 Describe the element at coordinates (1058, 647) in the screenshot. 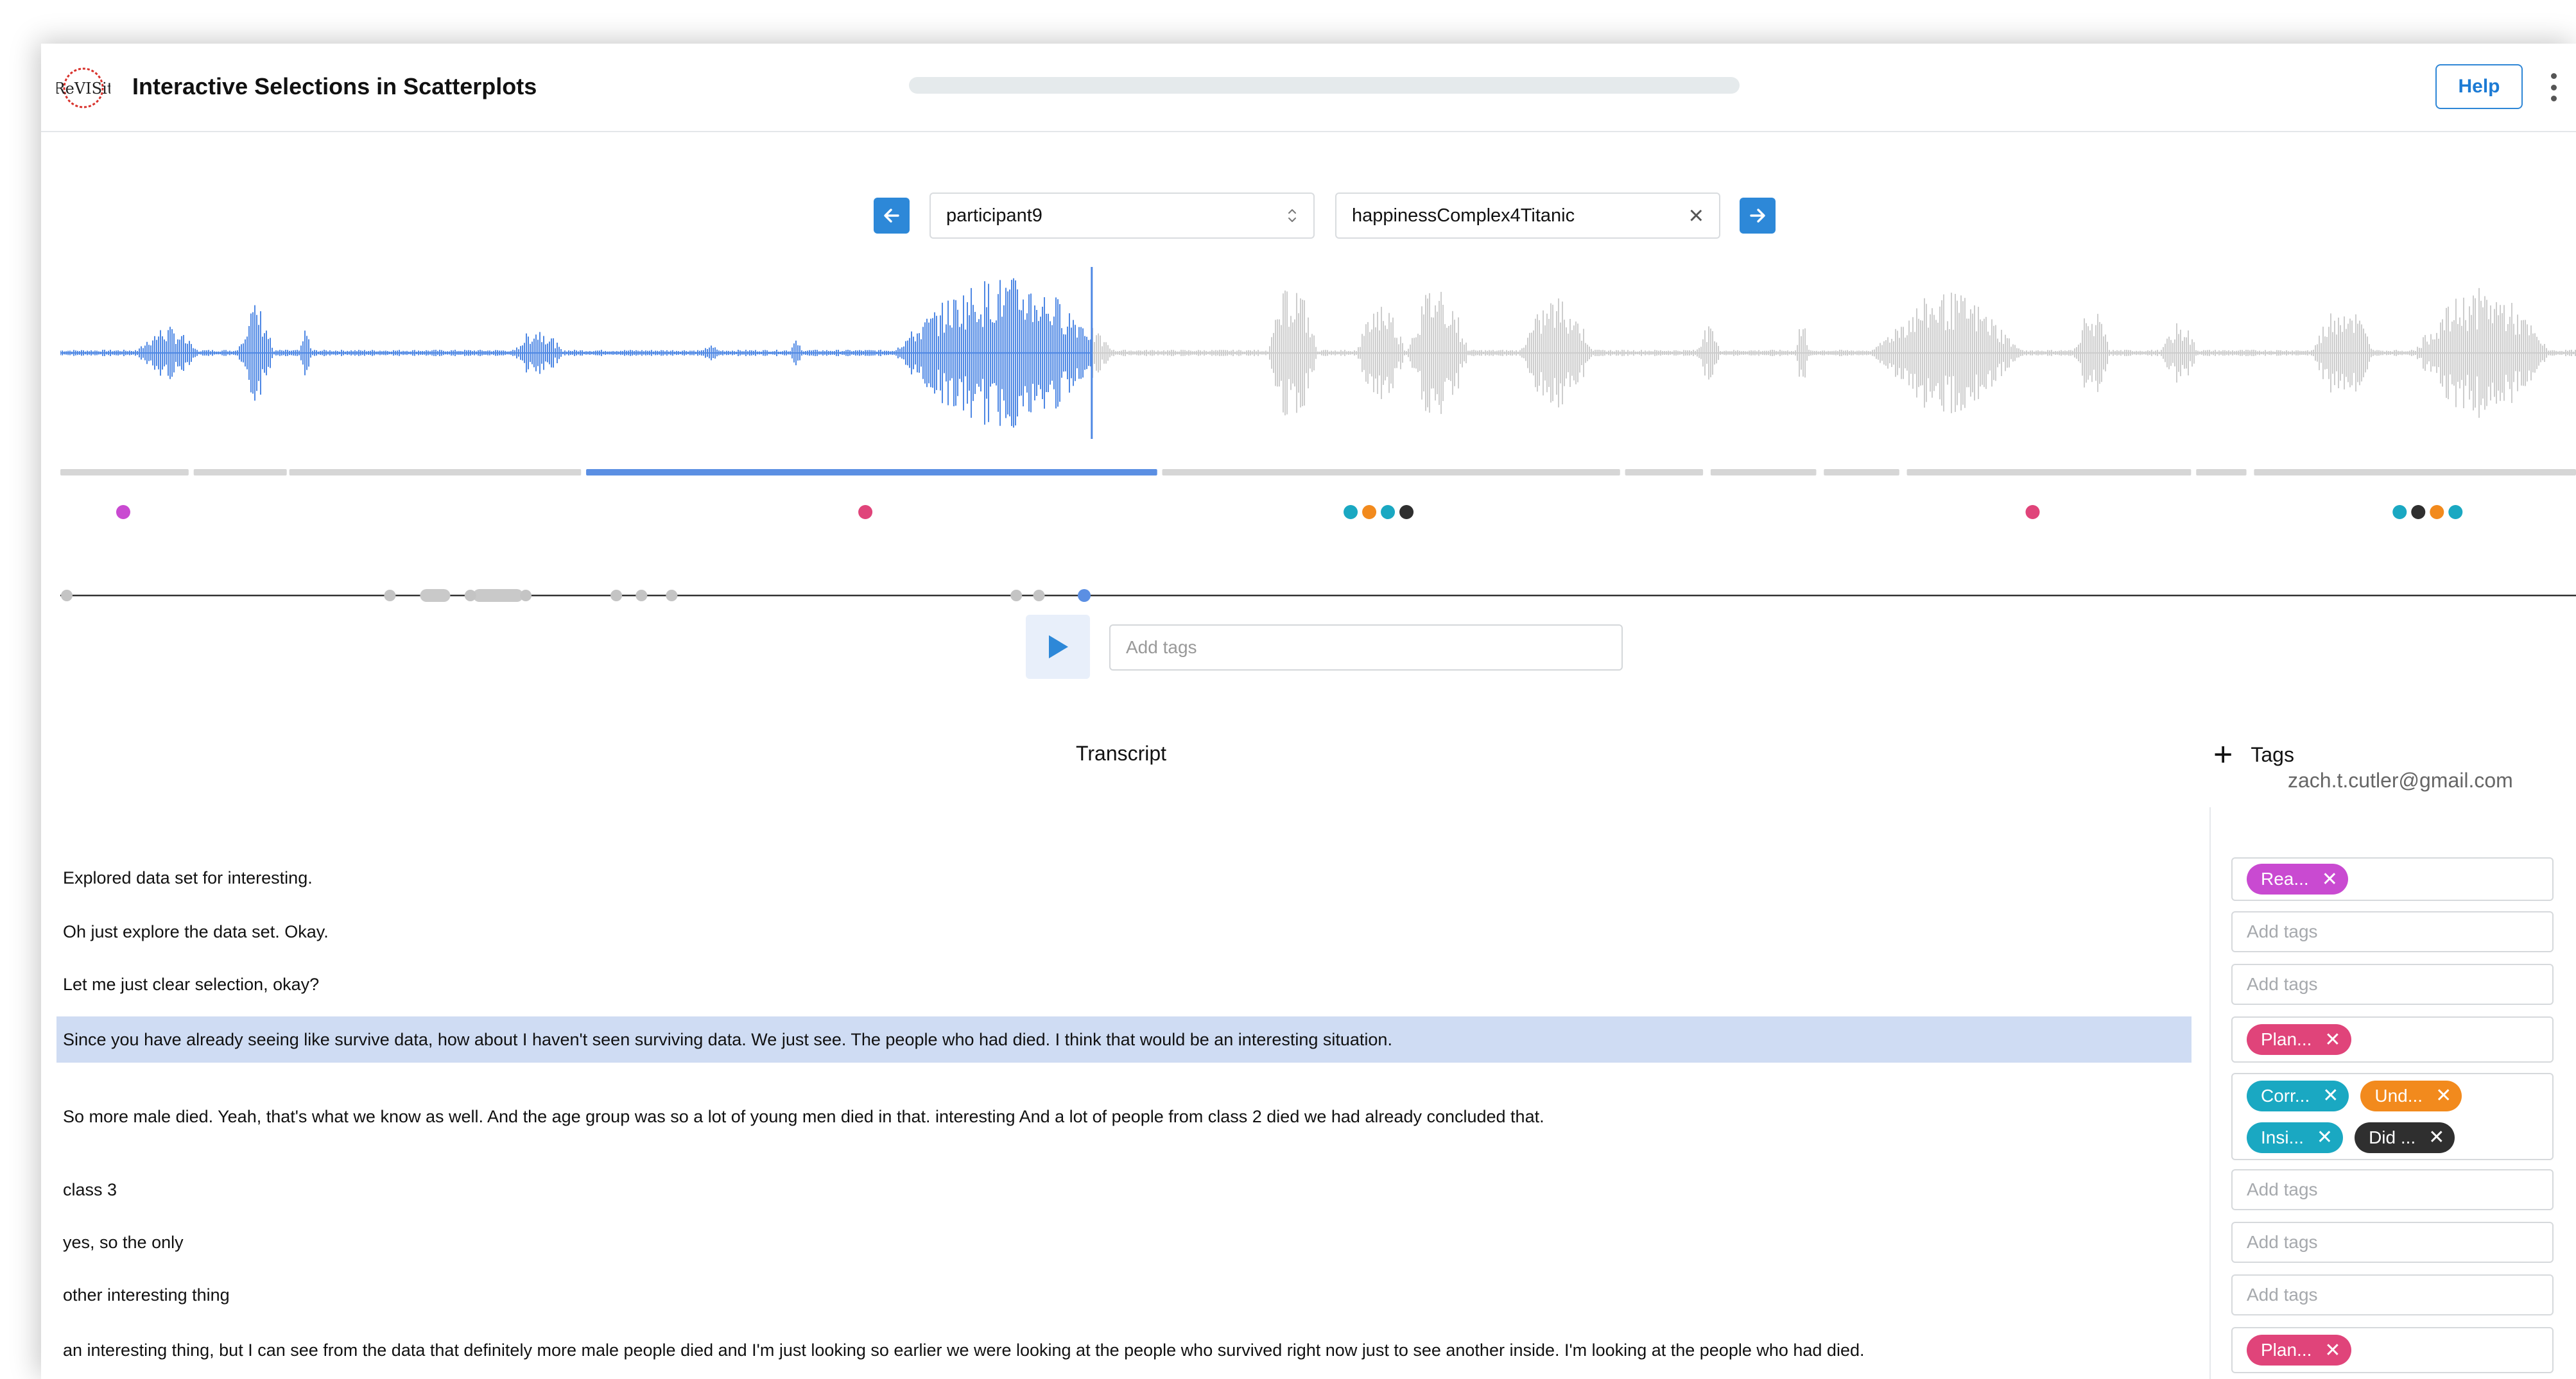

I see `play-button` at that location.